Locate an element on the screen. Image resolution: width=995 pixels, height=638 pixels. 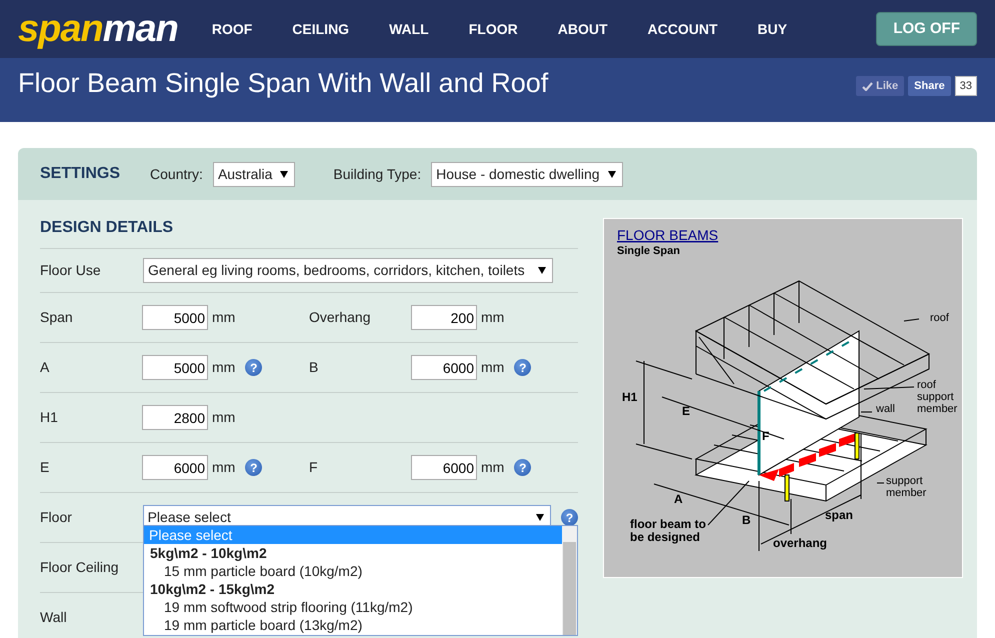
field-label: Floor Use is located at coordinates (71, 270).